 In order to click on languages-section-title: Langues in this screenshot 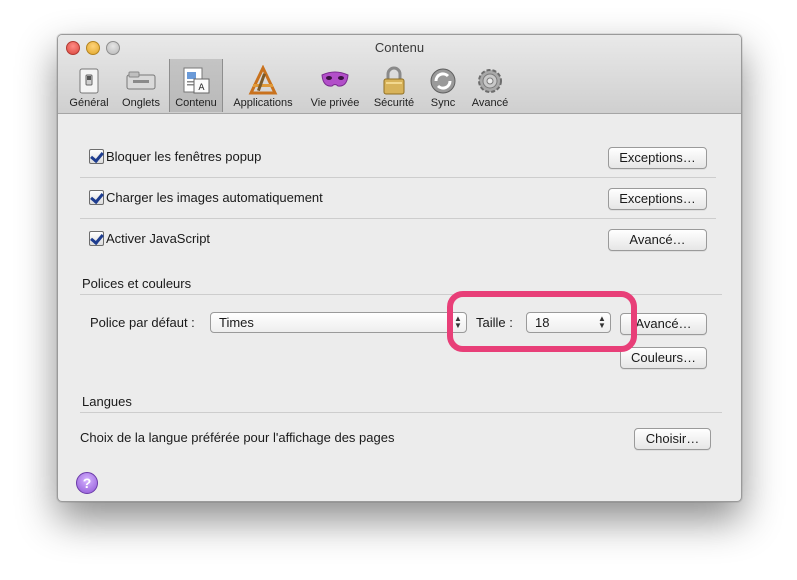, I will do `click(107, 401)`.